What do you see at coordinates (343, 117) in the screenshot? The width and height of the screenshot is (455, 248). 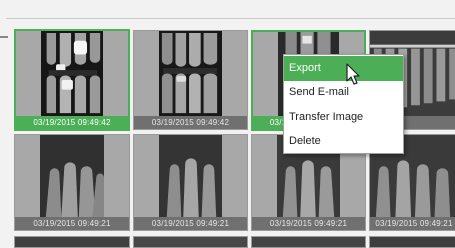 I see `menu-item-transfer-image: Transfer Image` at bounding box center [343, 117].